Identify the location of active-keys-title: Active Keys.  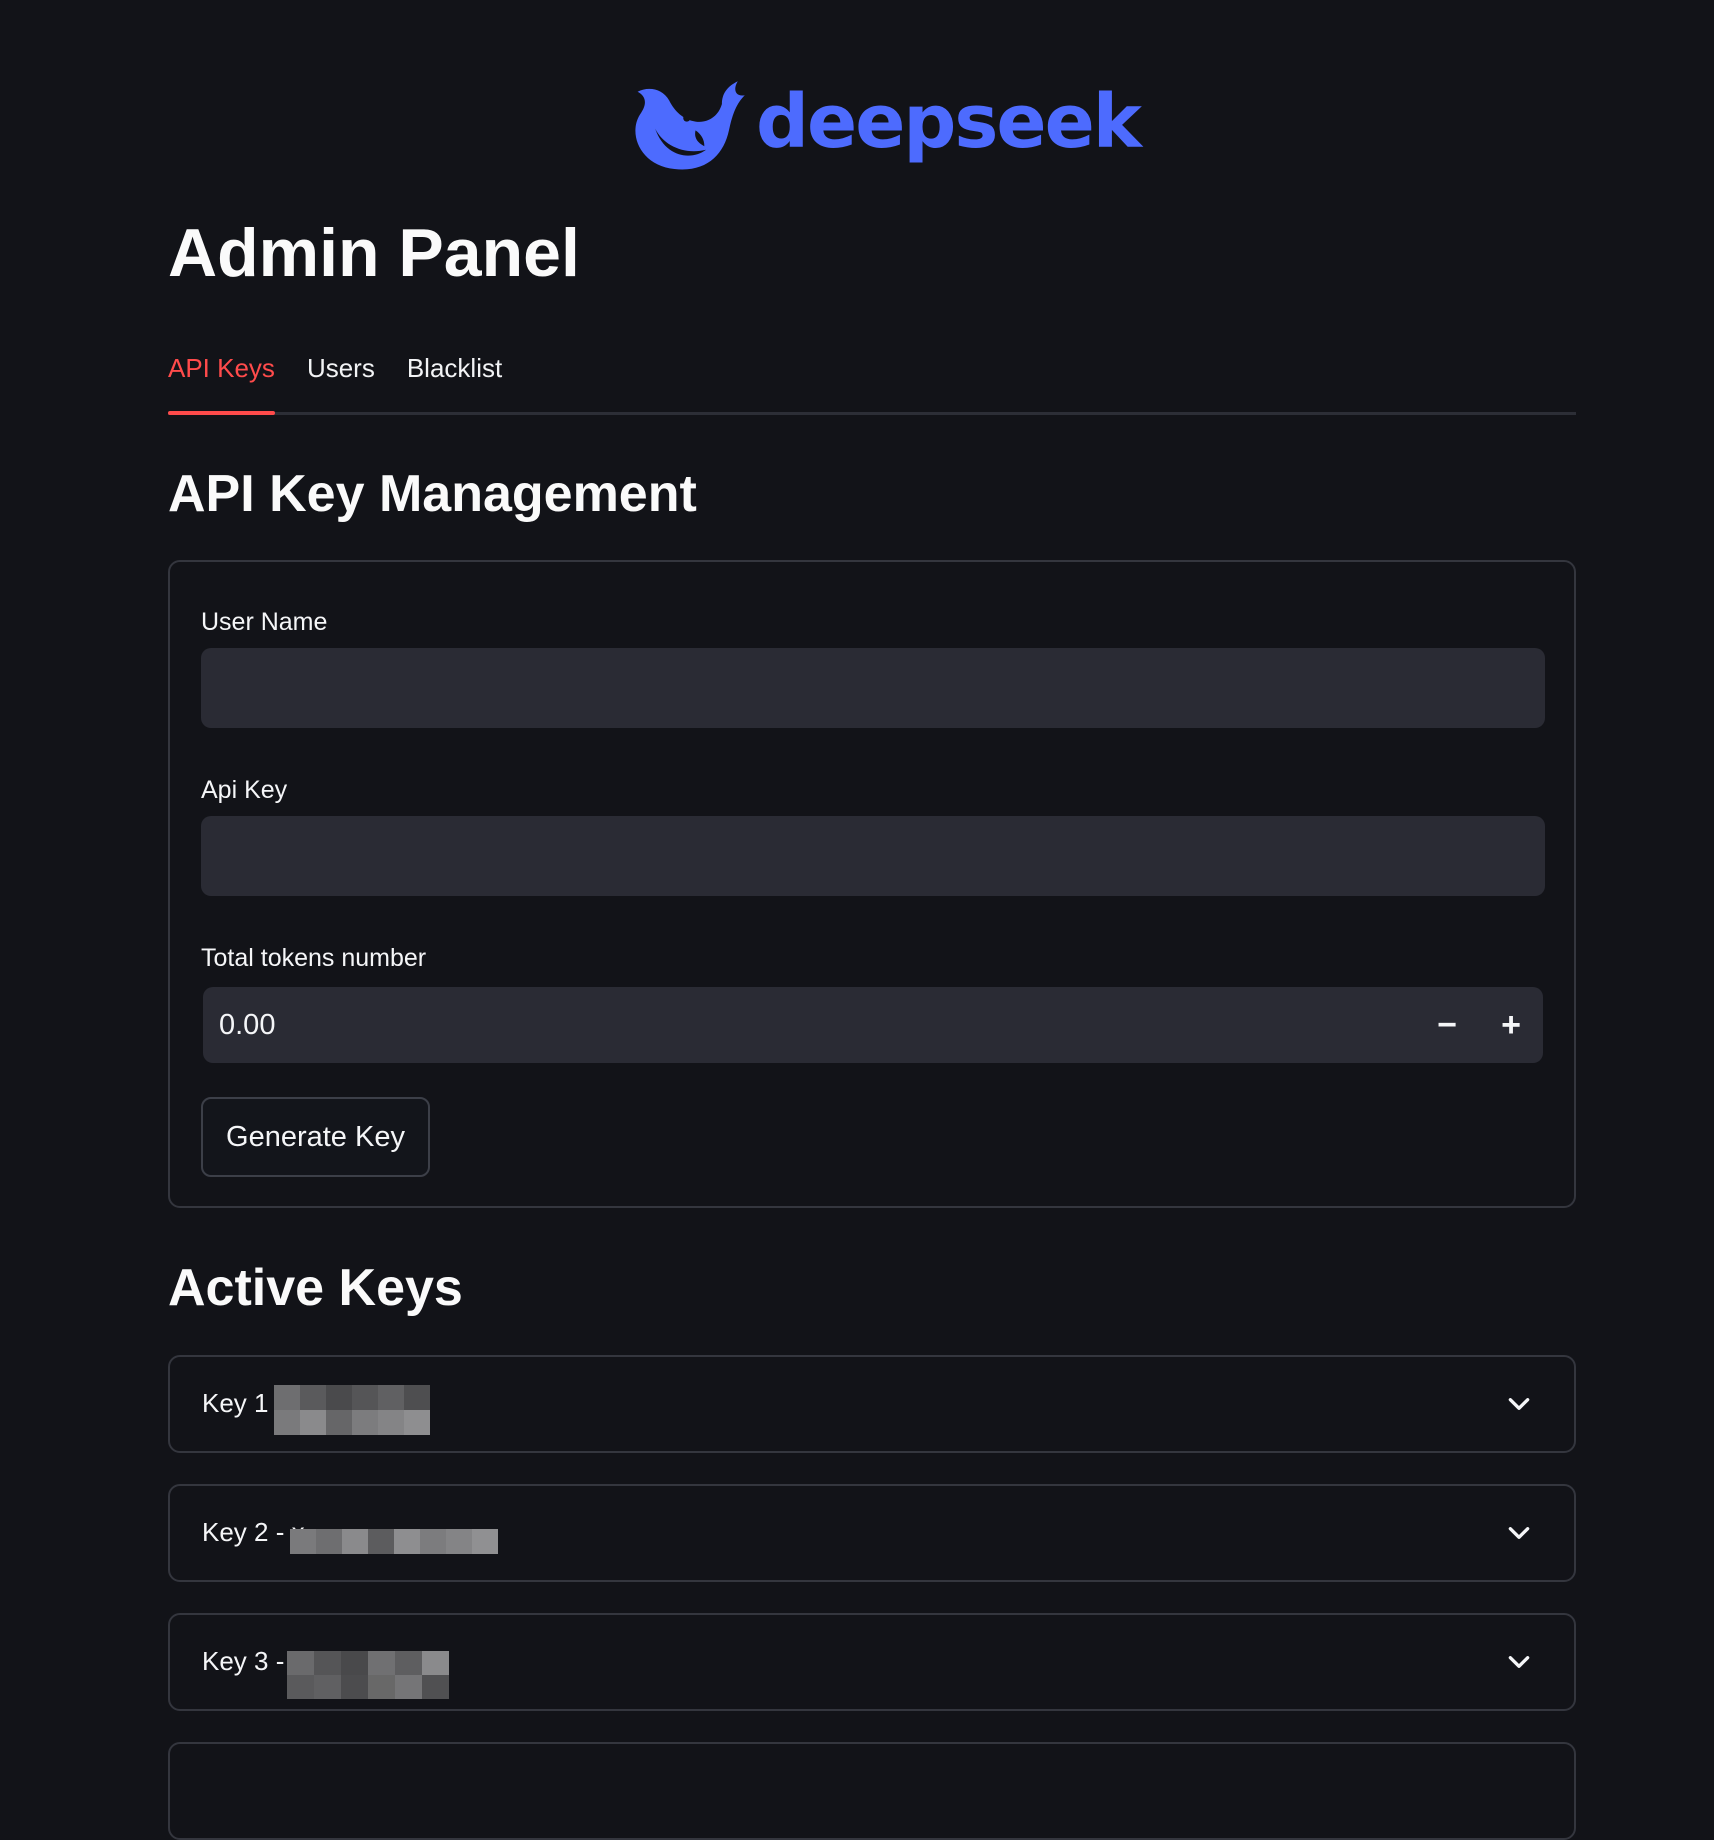
(315, 1288).